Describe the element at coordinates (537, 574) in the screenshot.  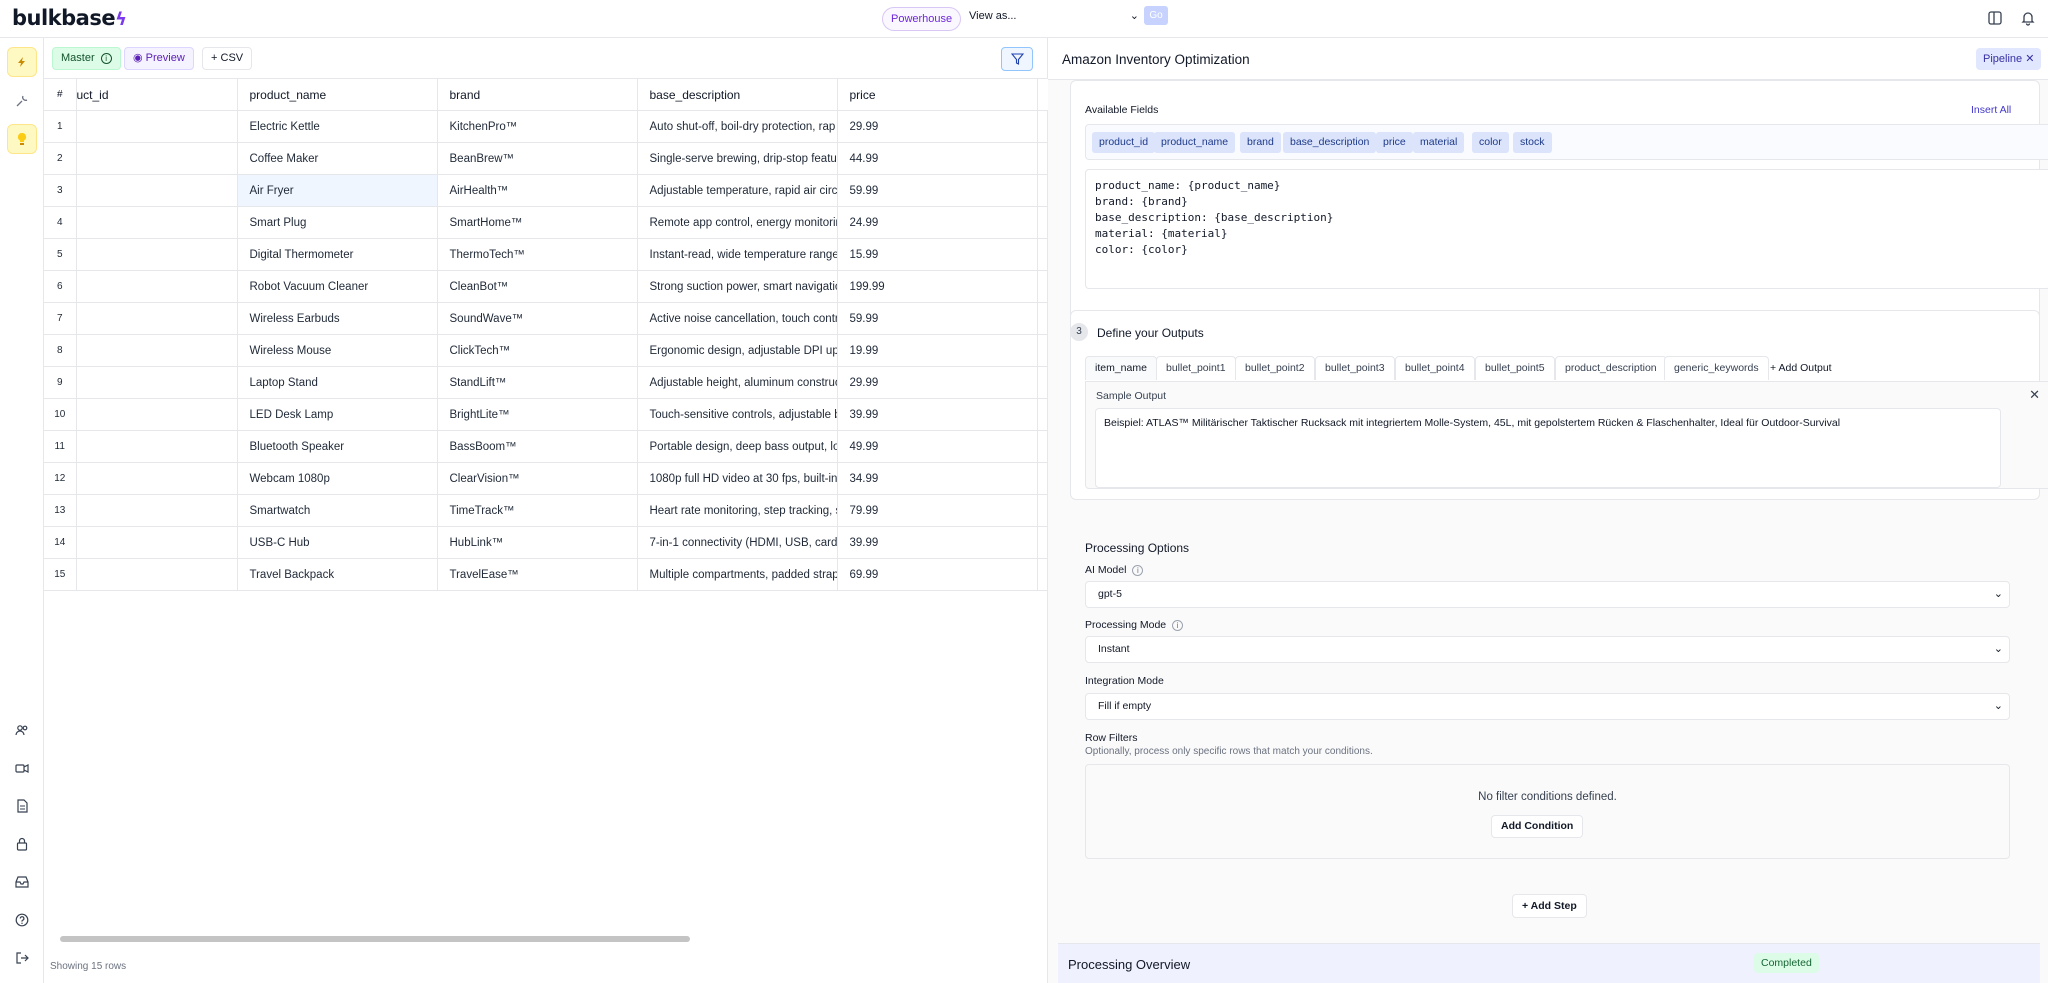
I see `brand-cell: TravelEase™` at that location.